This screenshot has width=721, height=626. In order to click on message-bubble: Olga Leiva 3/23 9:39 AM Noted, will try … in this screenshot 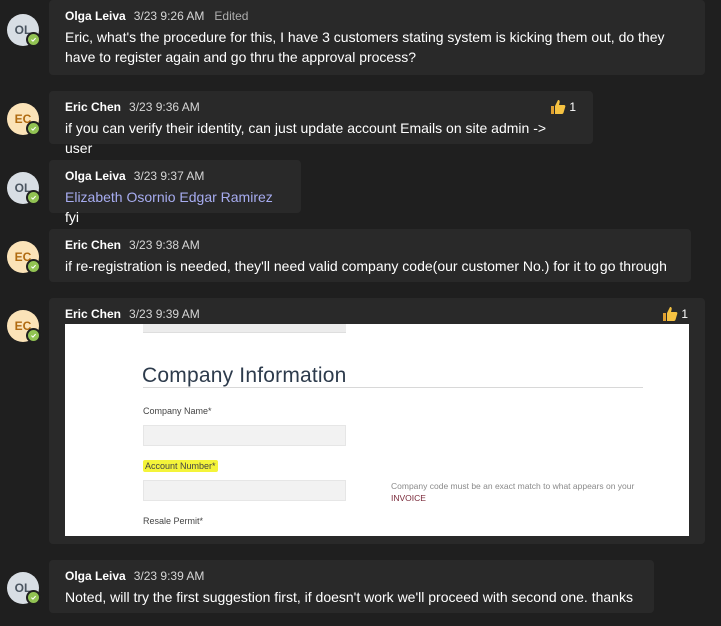, I will do `click(351, 586)`.